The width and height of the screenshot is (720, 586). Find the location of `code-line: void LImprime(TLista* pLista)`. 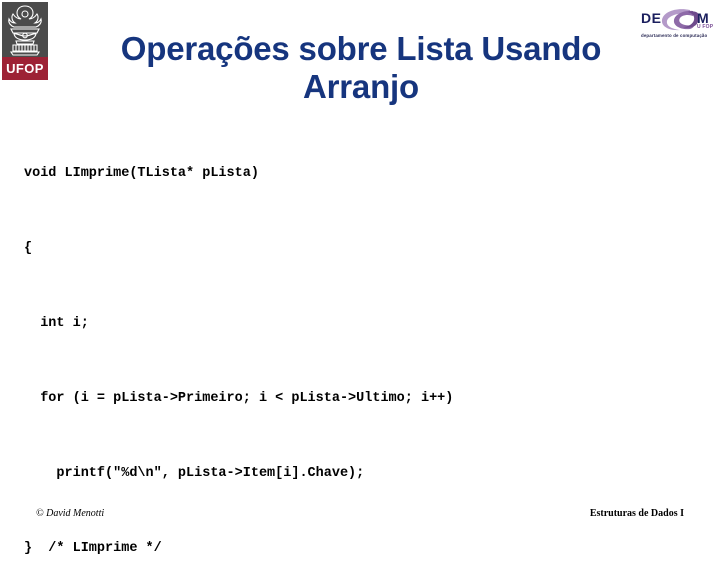

code-line: void LImprime(TLista* pLista) is located at coordinates (141, 173).